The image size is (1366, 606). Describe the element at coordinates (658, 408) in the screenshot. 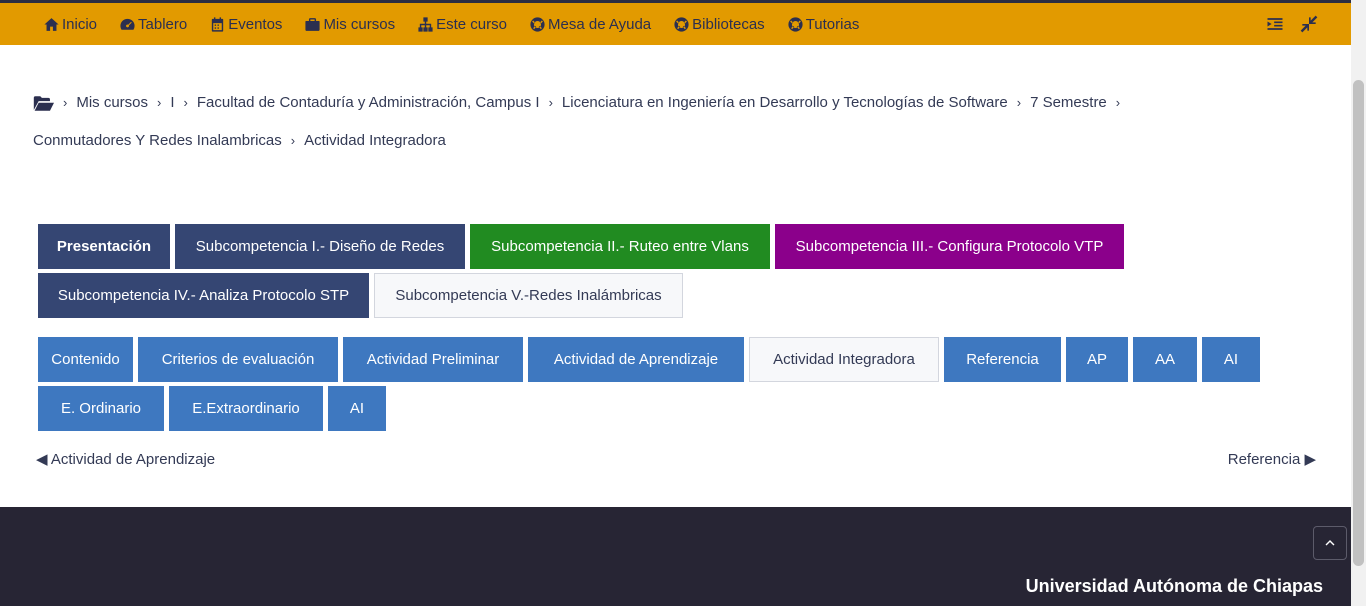

I see `activity-tabs-row-2: E. Ordinario E.Extraordinario AI` at that location.